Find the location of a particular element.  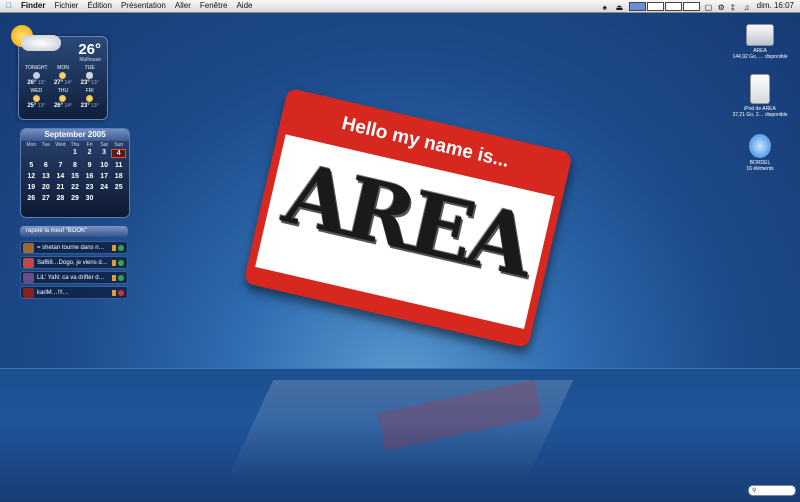

forecast-day: THU 26° 14° is located at coordinates (63, 98).